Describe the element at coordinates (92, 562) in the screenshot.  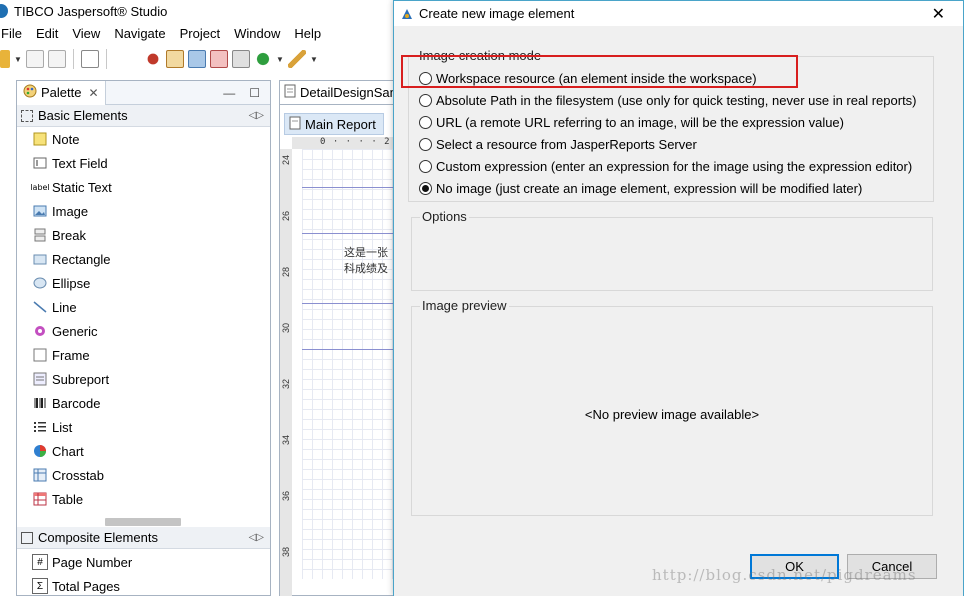
I see `palette-item-label: Page Number` at that location.